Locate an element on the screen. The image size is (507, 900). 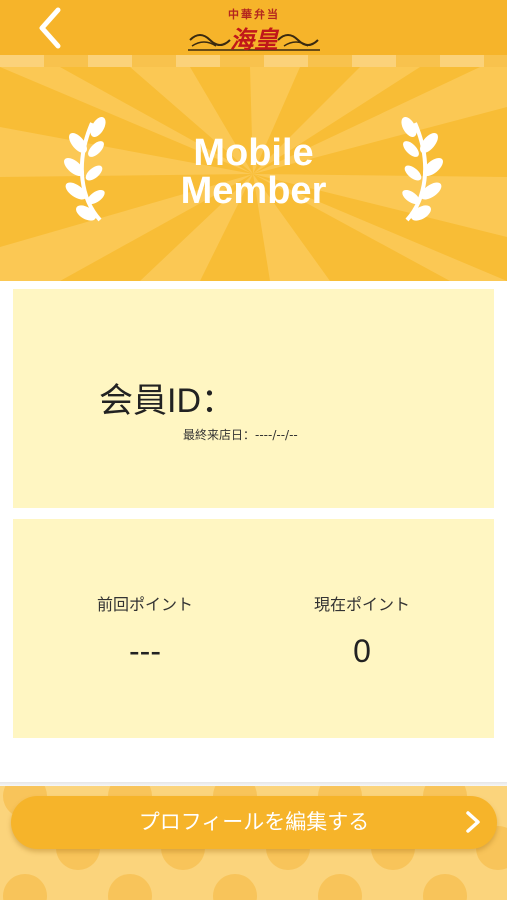
previous-points: 前回ポイント --- is located at coordinates (145, 630).